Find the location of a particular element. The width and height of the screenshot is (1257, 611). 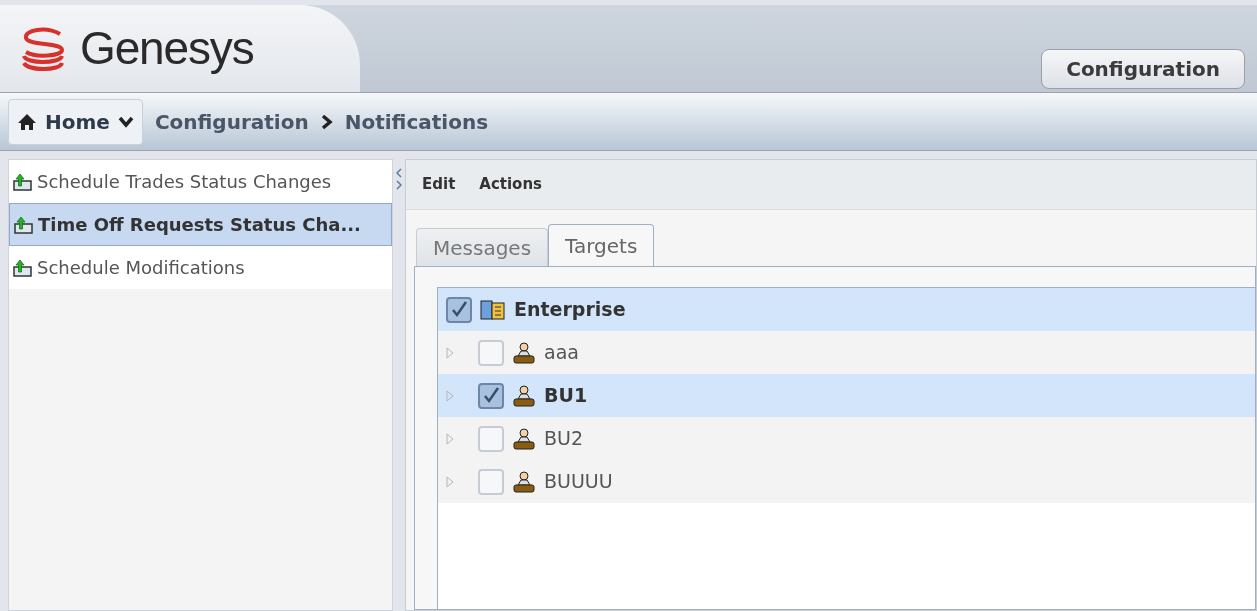

tree-label: BU1 is located at coordinates (566, 396).